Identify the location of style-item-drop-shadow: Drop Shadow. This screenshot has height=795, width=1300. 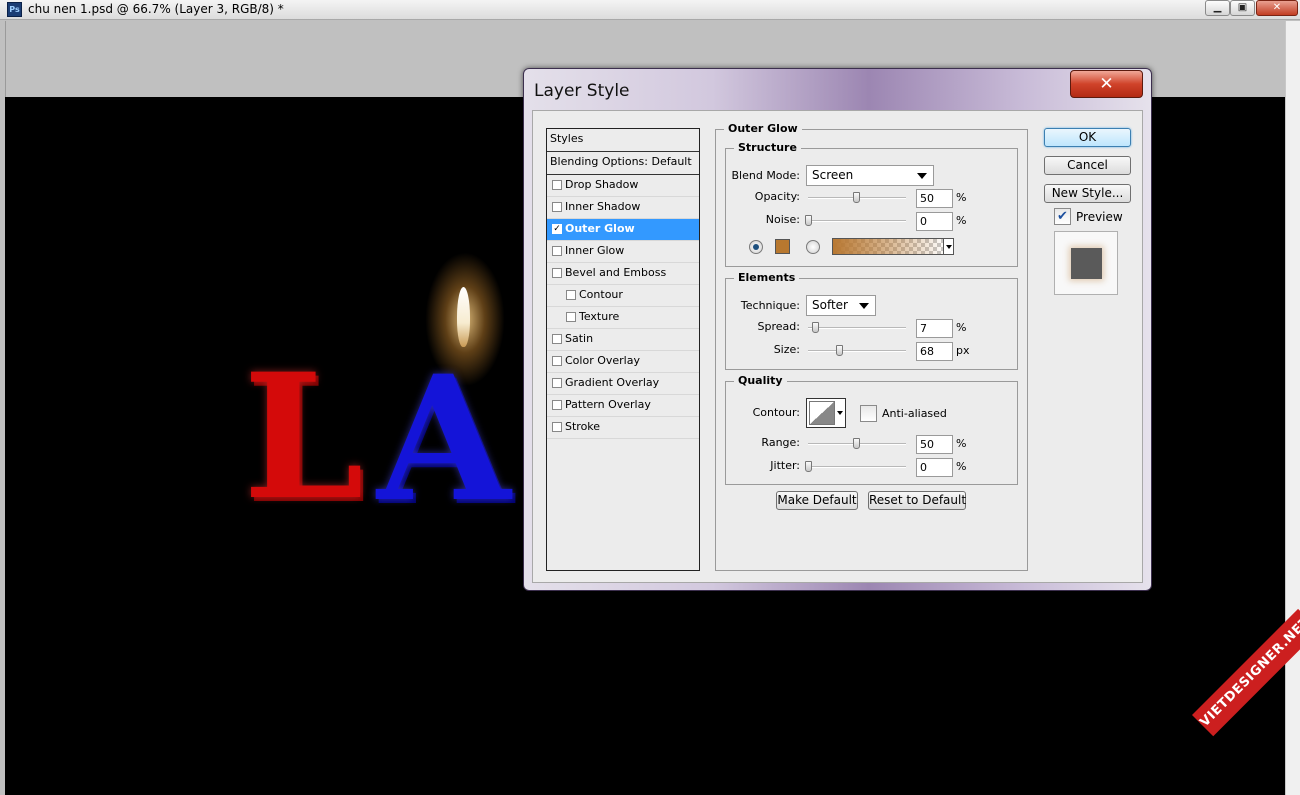
(623, 186).